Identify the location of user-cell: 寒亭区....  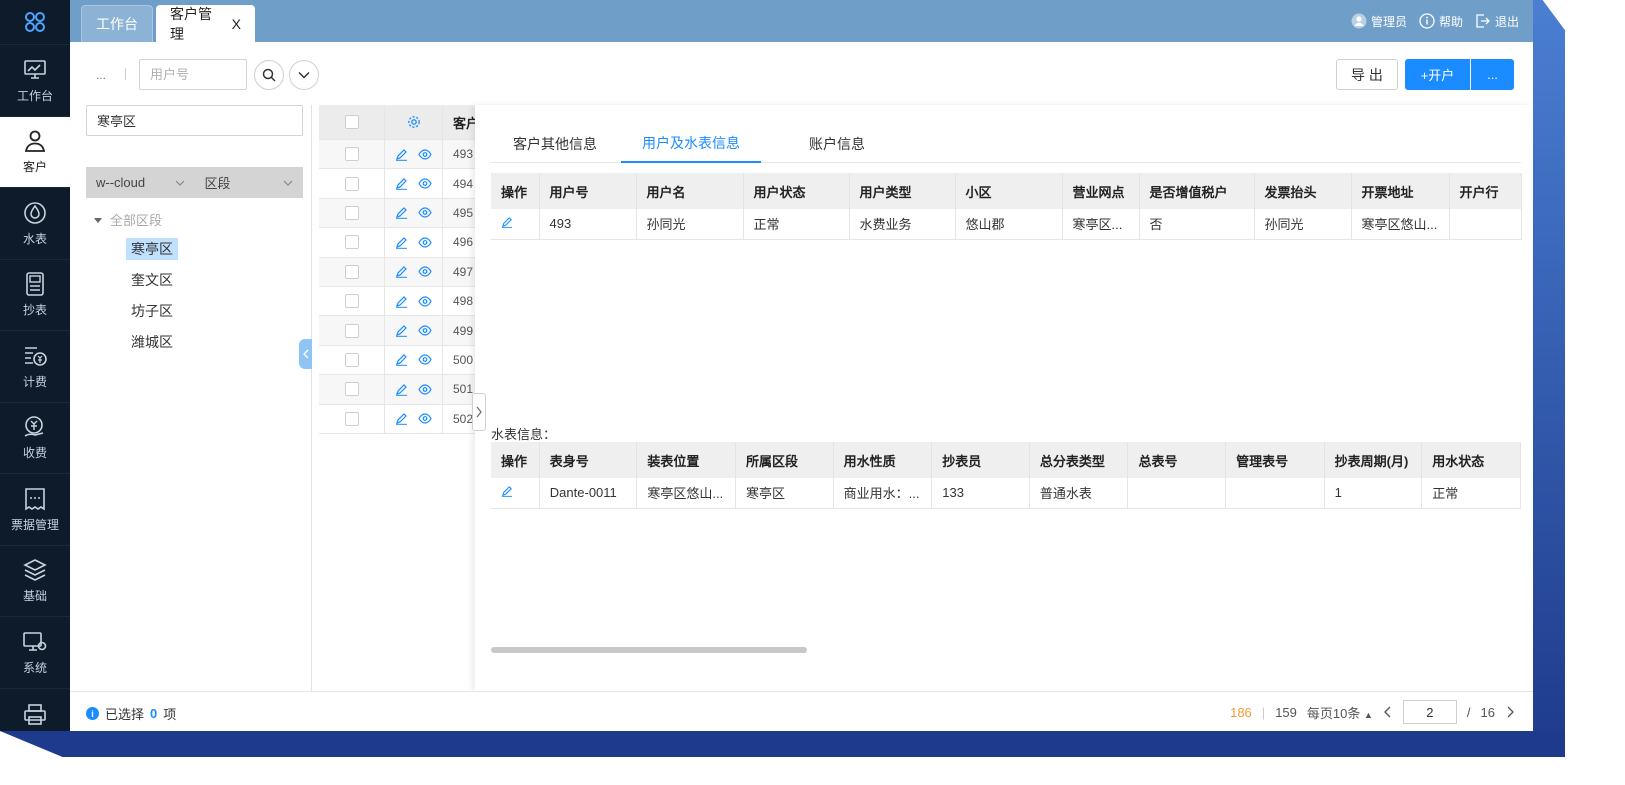
(1101, 224).